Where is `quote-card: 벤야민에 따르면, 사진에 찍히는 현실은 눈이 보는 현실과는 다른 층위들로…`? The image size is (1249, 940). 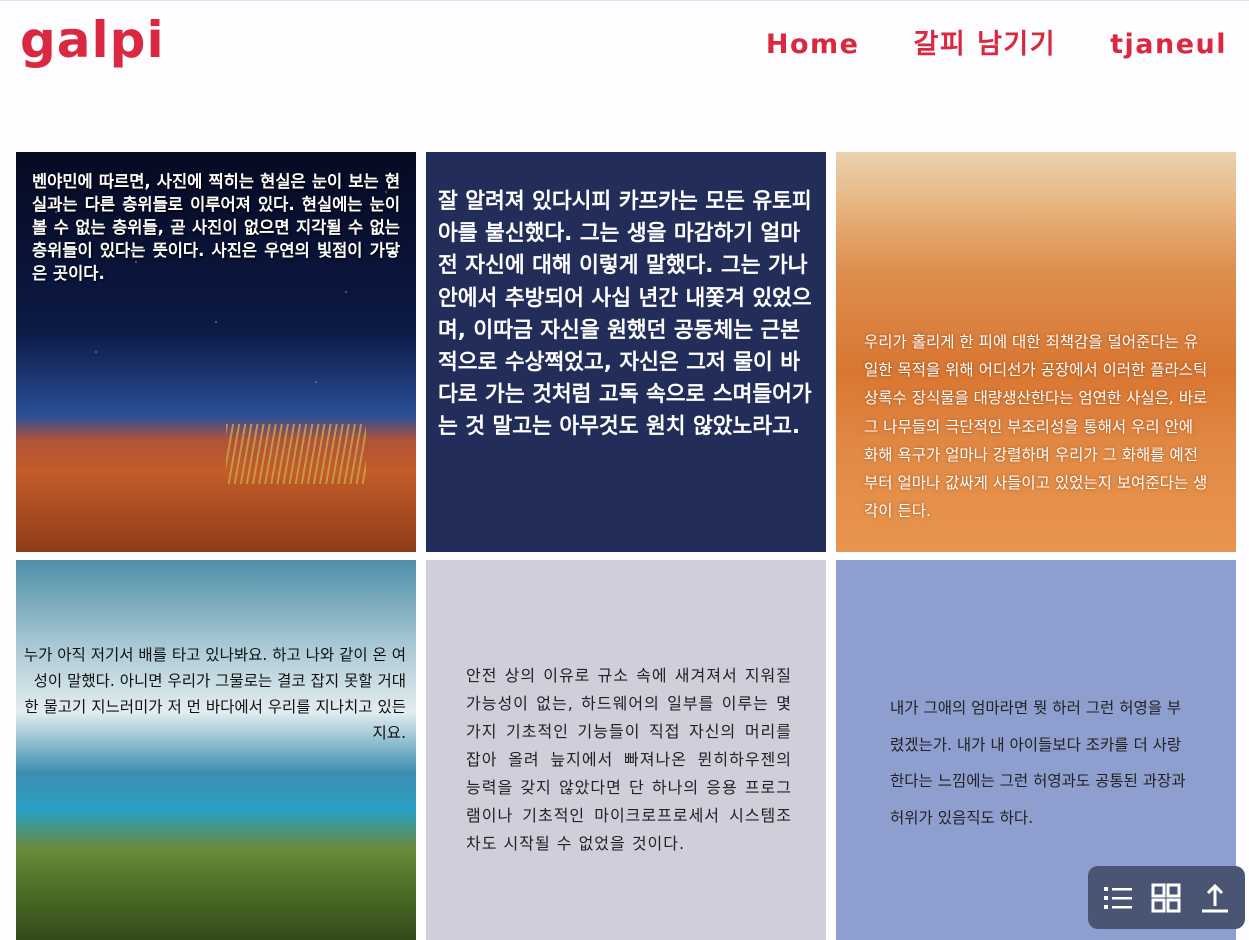 quote-card: 벤야민에 따르면, 사진에 찍히는 현실은 눈이 보는 현실과는 다른 층위들로… is located at coordinates (216, 352).